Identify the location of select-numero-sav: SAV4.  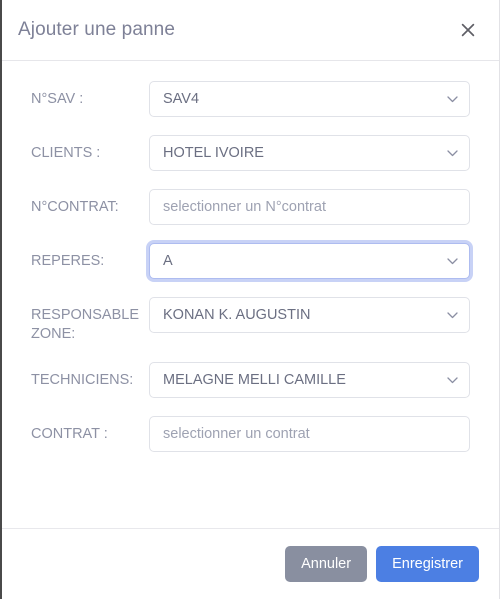
(309, 99).